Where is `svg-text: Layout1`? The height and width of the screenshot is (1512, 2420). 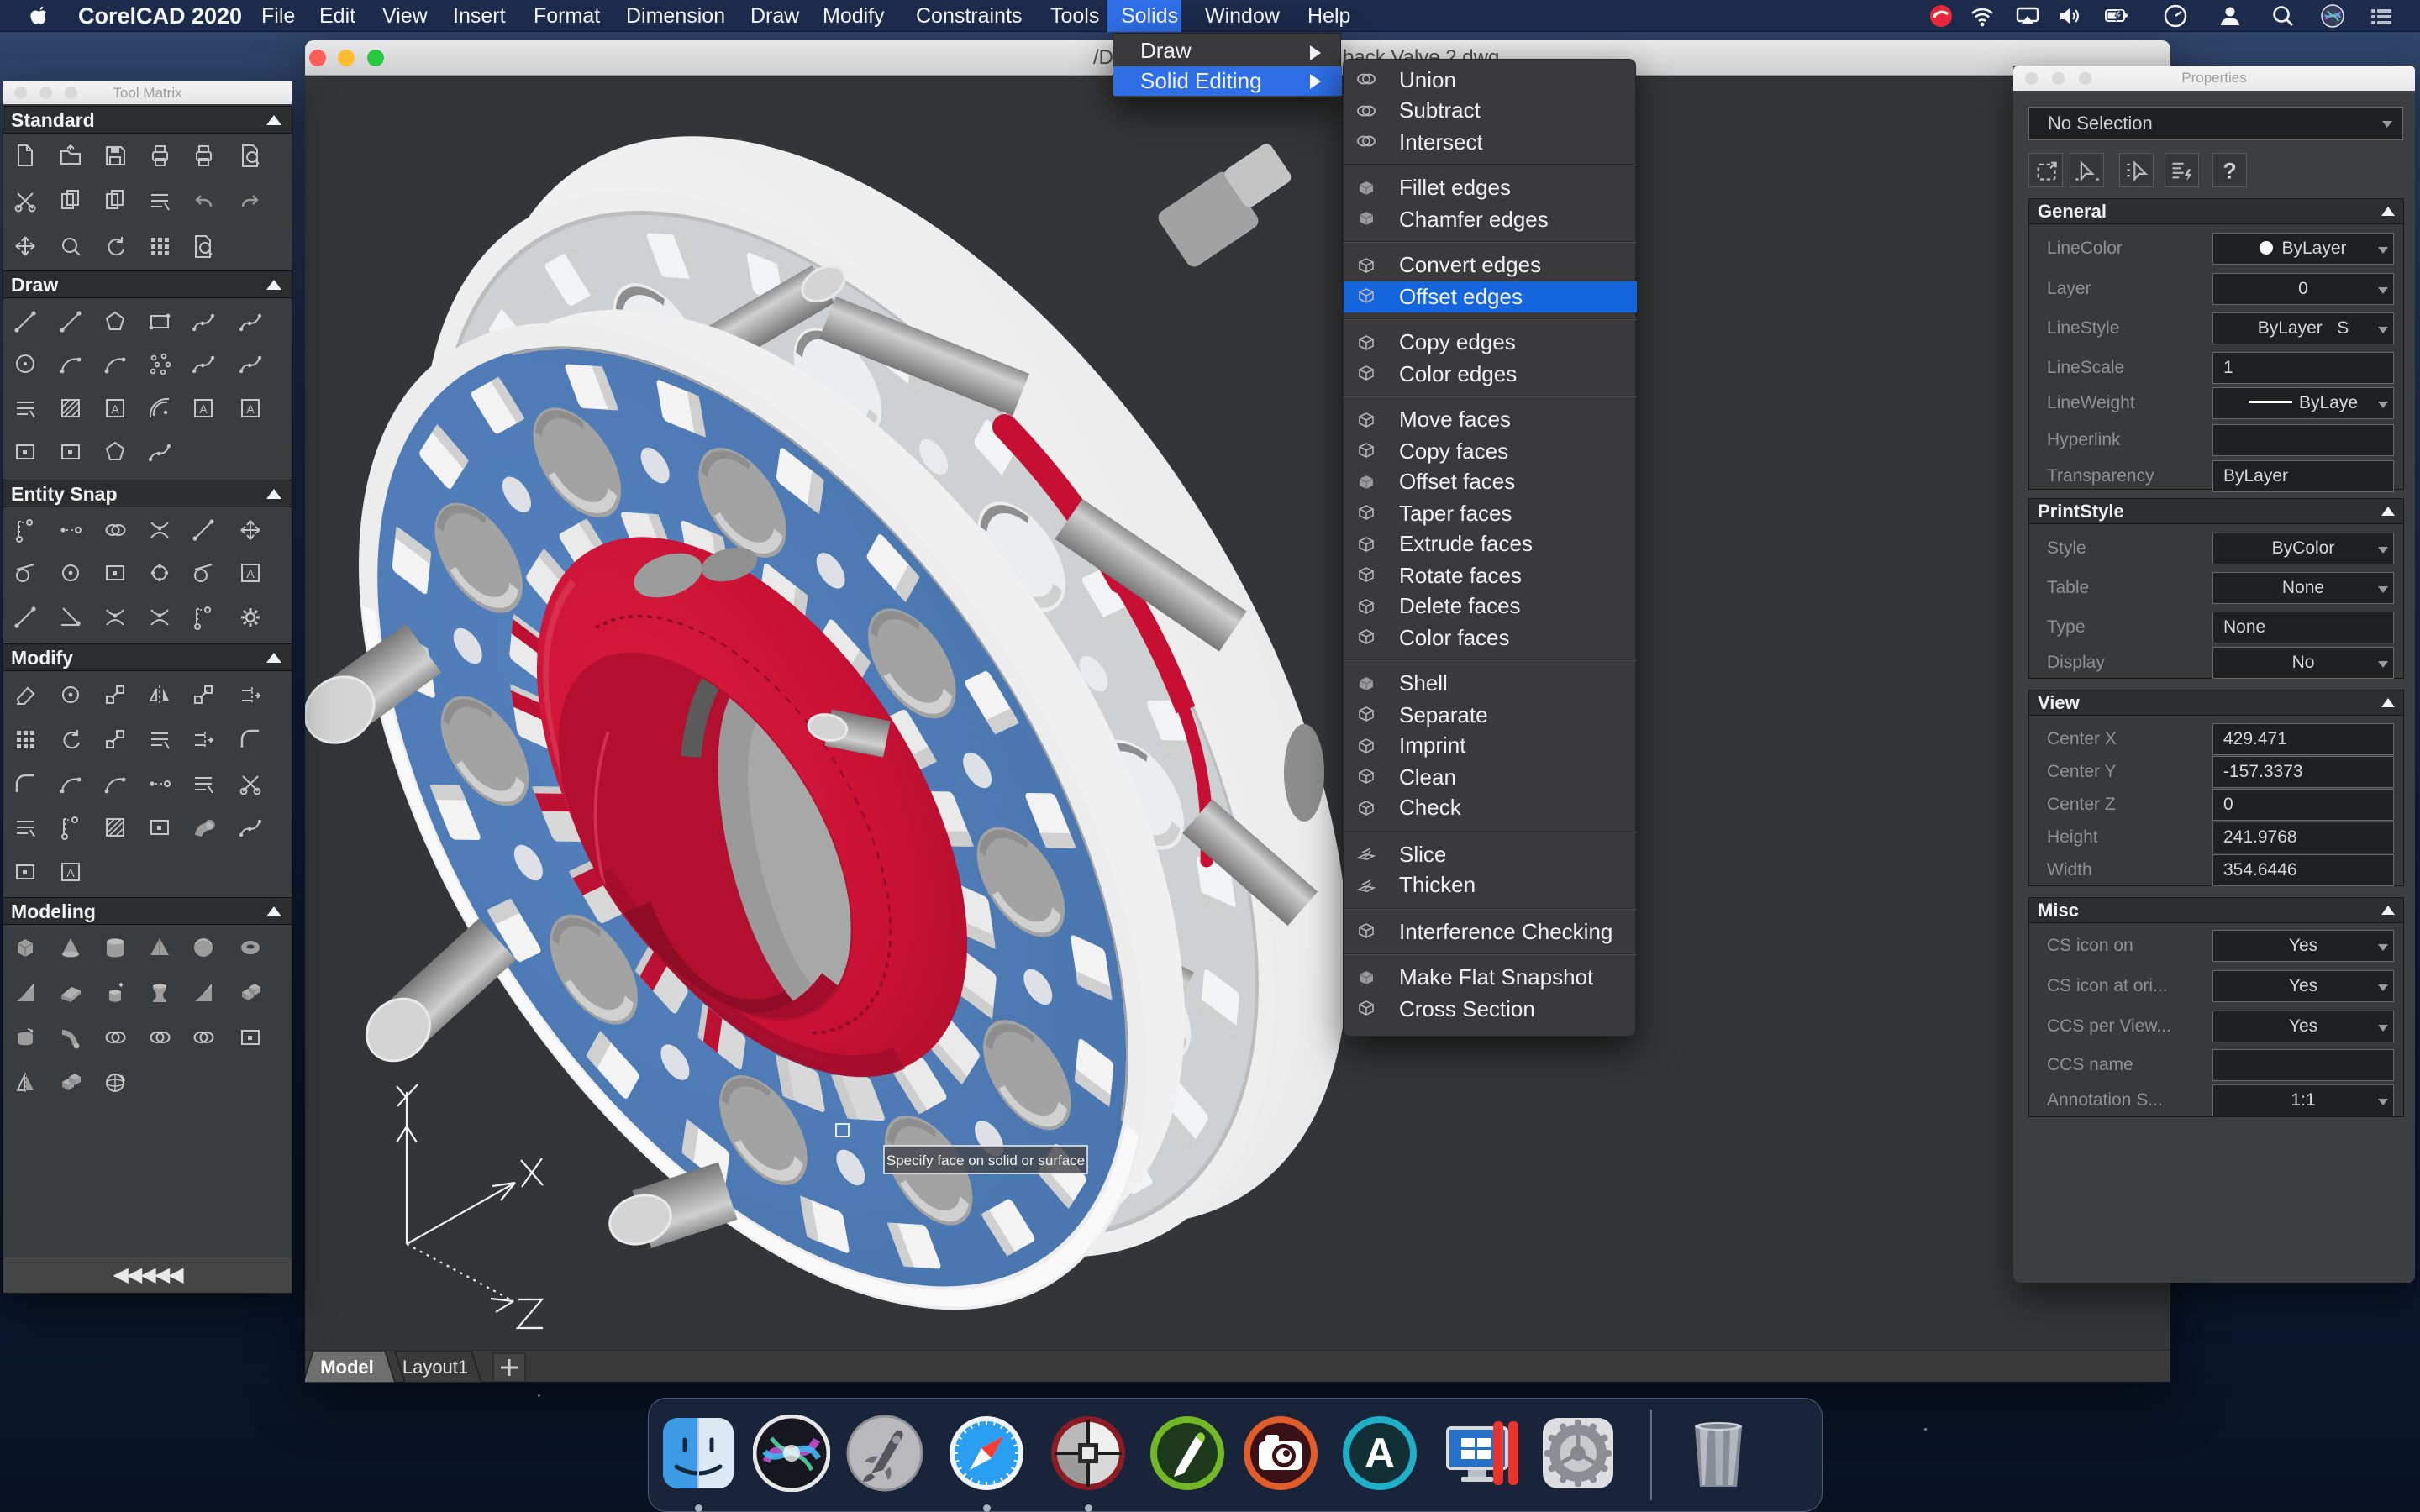
svg-text: Layout1 is located at coordinates (435, 1367).